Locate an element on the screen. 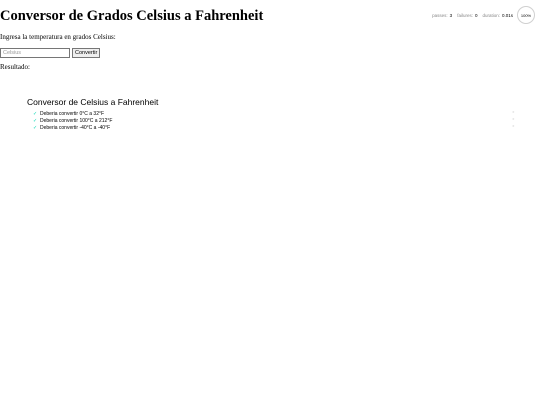 The width and height of the screenshot is (540, 405). test-label: Deberia convertir 0°C a 32°F is located at coordinates (72, 114).